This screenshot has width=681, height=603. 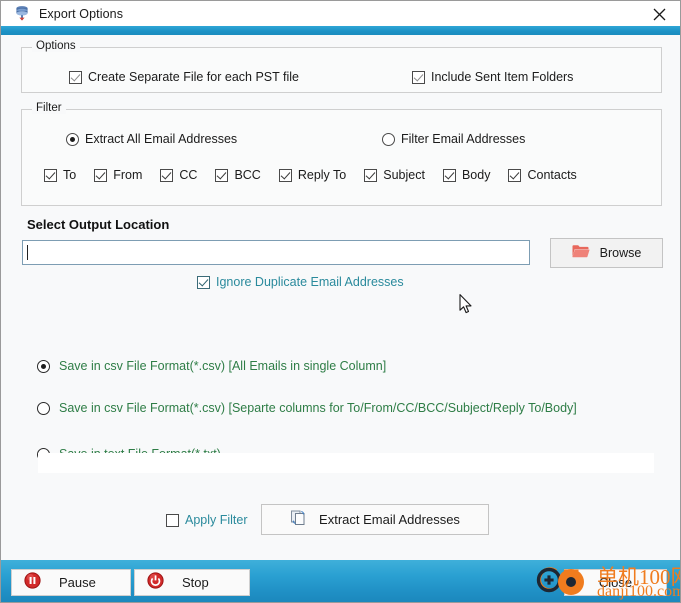 What do you see at coordinates (155, 582) in the screenshot?
I see `stop-power-circle-icon` at bounding box center [155, 582].